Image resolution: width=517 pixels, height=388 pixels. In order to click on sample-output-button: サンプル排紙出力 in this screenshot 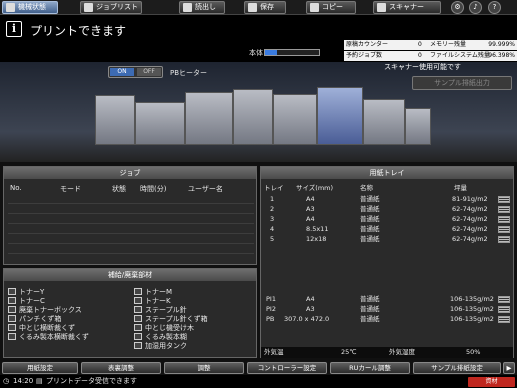, I will do `click(462, 83)`.